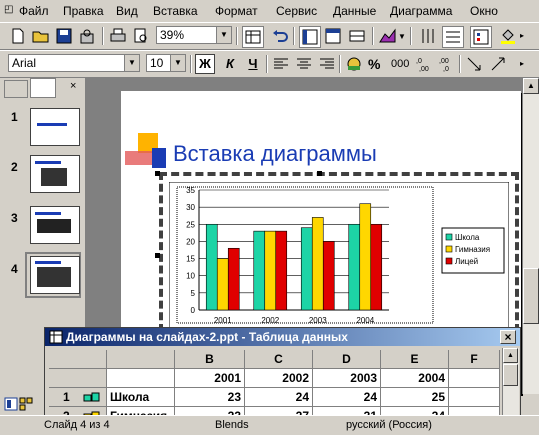 The image size is (539, 435). What do you see at coordinates (333, 36) in the screenshot?
I see `by-column-icon` at bounding box center [333, 36].